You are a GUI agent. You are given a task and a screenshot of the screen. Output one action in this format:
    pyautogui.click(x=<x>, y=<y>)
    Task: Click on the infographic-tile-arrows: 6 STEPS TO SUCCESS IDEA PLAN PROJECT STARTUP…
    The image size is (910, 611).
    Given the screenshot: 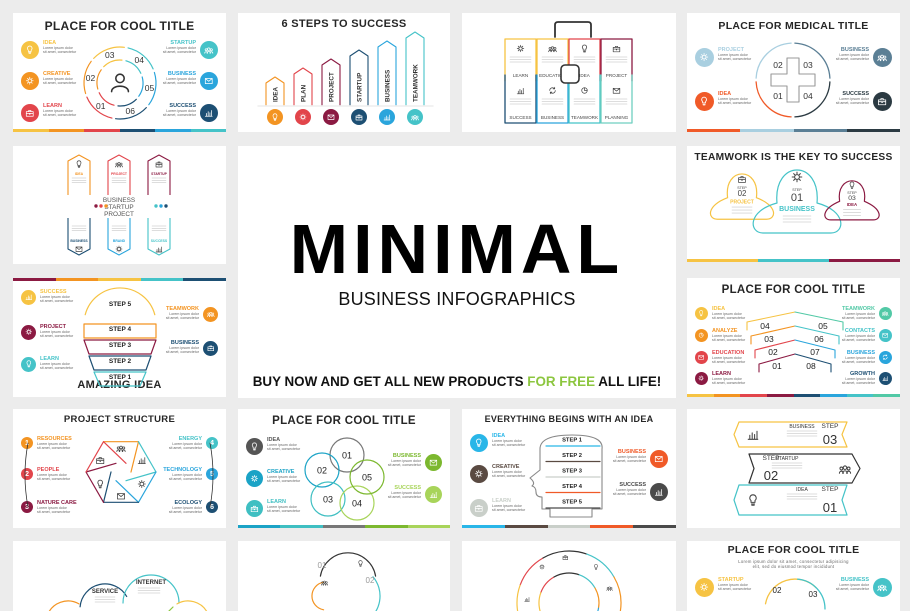 What is the action you would take?
    pyautogui.click(x=344, y=72)
    